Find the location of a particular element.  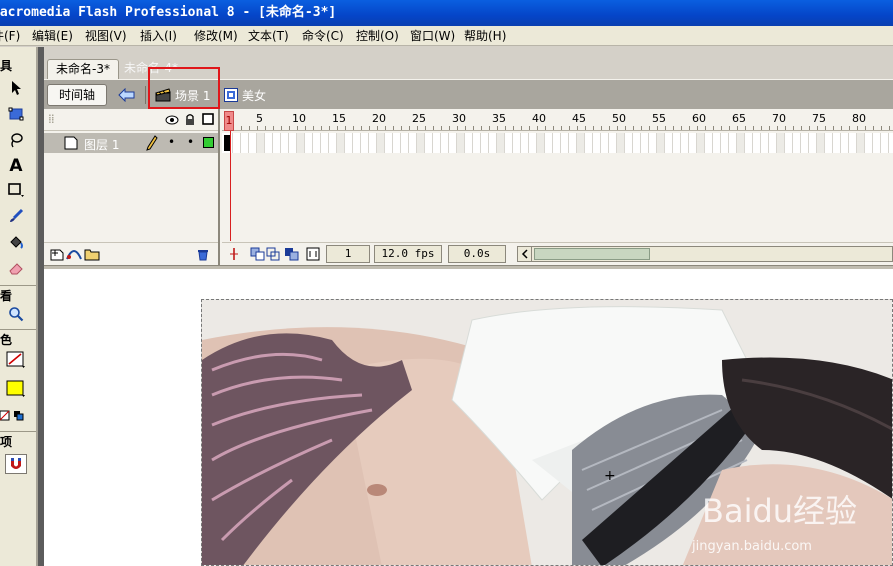

breadcrumb-symbol: 美女 is located at coordinates (245, 95).